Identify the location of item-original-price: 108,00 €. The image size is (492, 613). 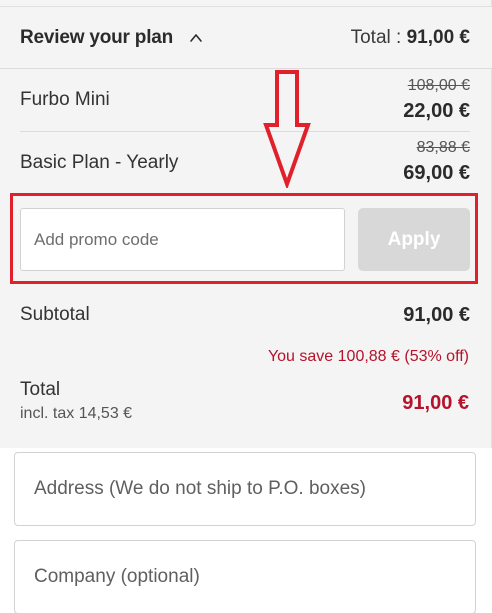
(438, 85).